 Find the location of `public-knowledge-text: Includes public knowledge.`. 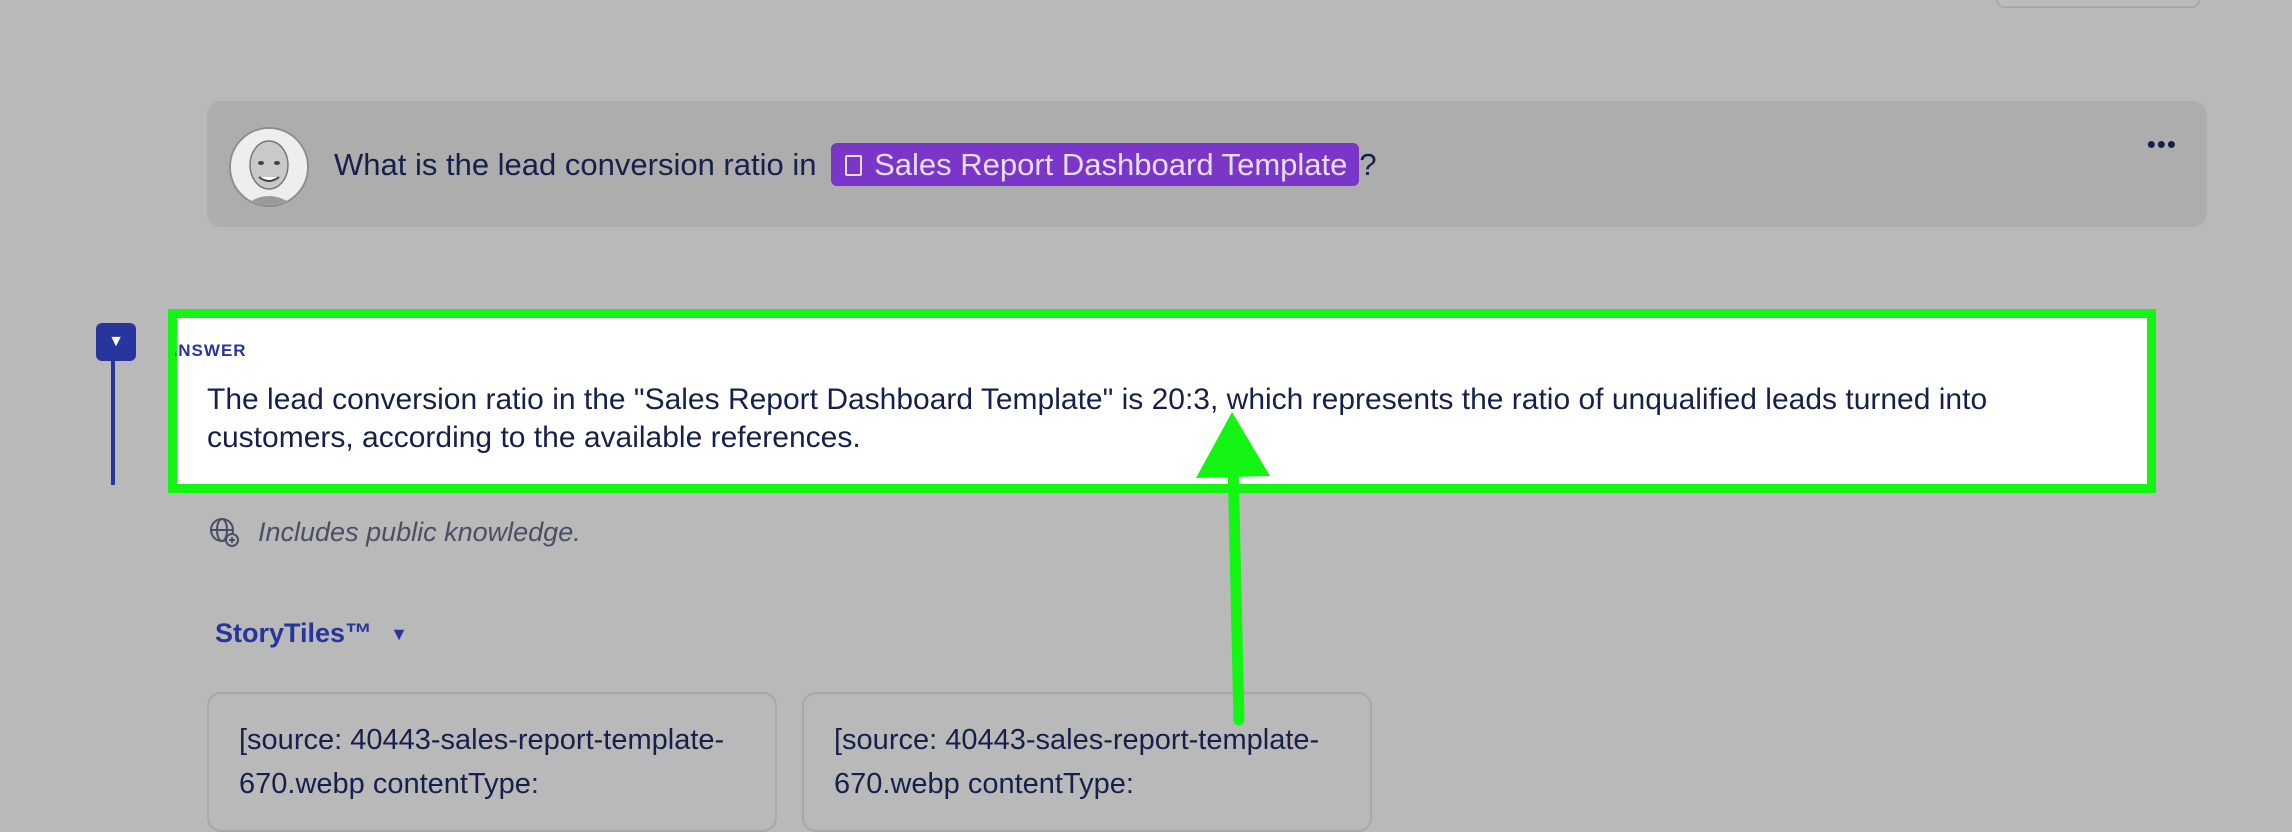

public-knowledge-text: Includes public knowledge. is located at coordinates (419, 531).